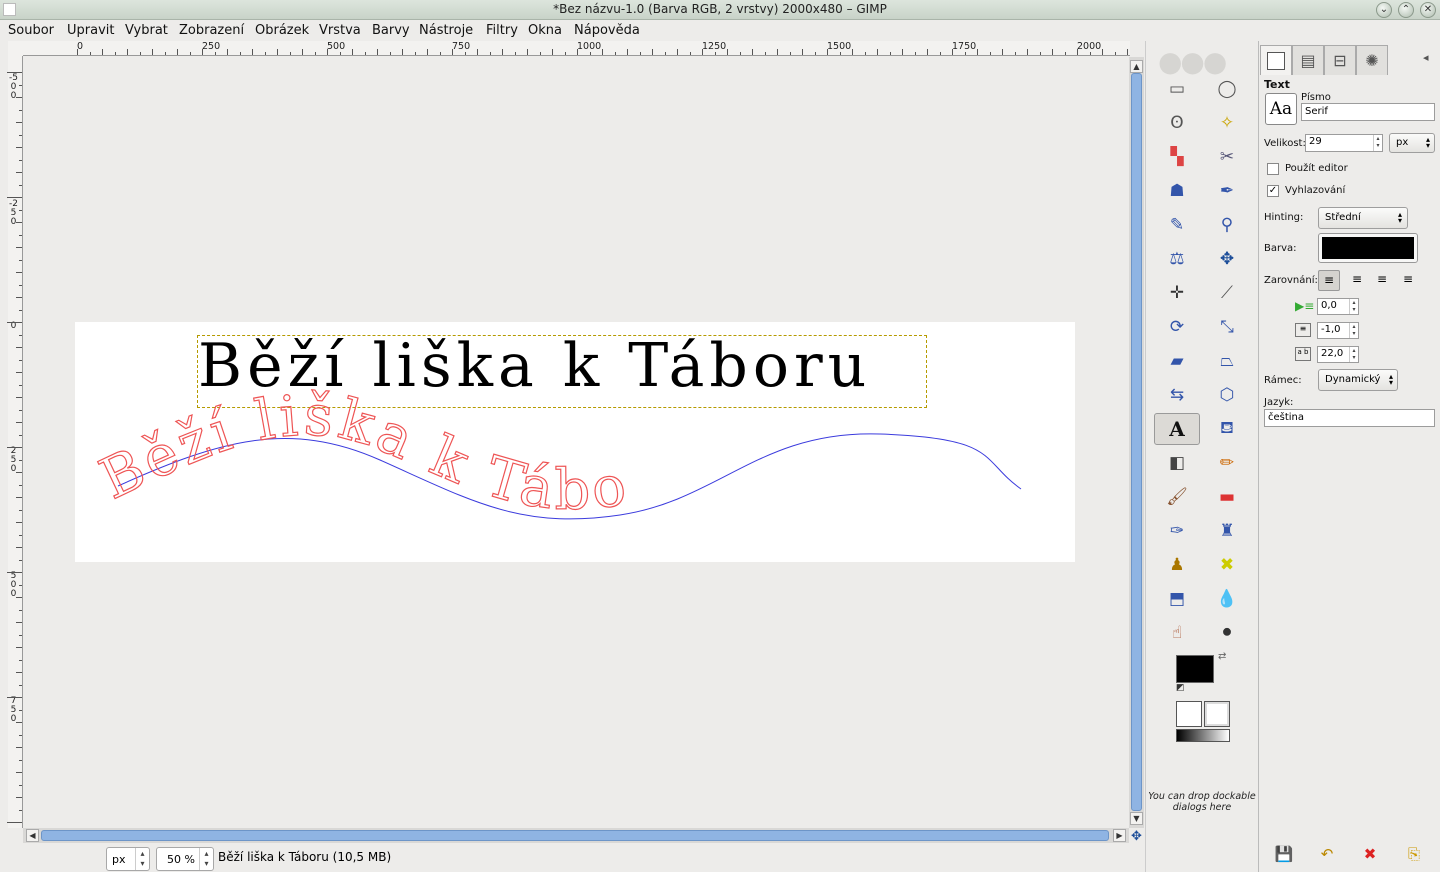 The width and height of the screenshot is (1440, 872). Describe the element at coordinates (1217, 714) in the screenshot. I see `pattern-preview` at that location.